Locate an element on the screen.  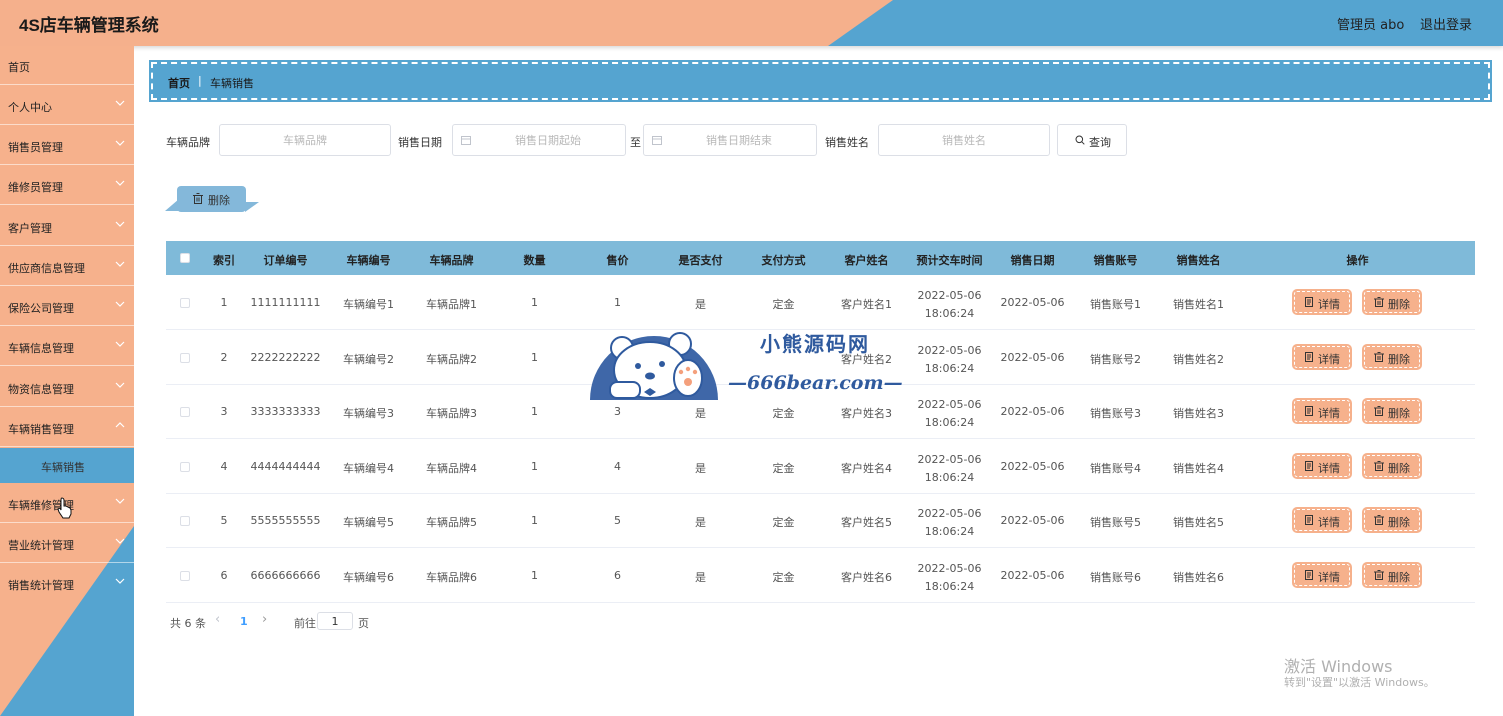
cell-qty: 1 is located at coordinates (534, 357).